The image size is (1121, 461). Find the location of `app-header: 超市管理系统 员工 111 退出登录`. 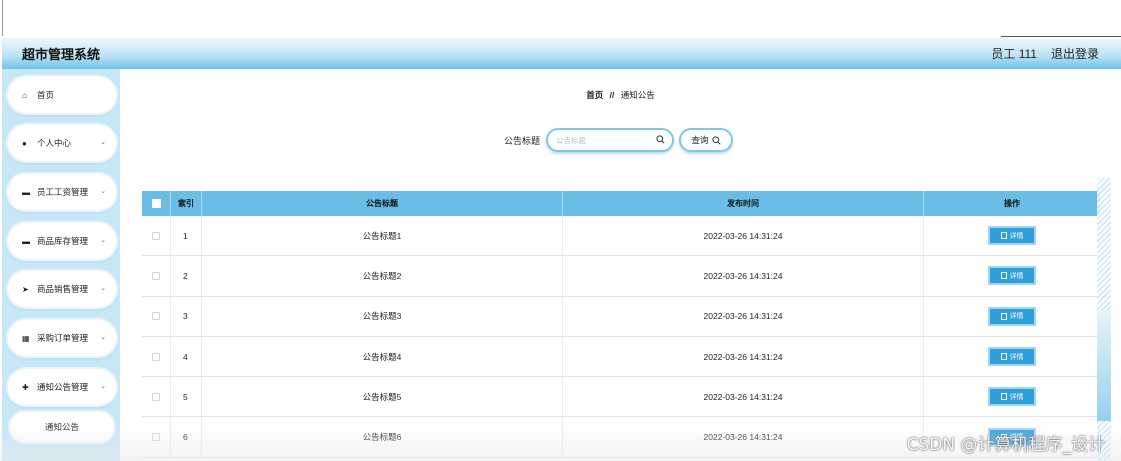

app-header: 超市管理系统 员工 111 退出登录 is located at coordinates (561, 53).